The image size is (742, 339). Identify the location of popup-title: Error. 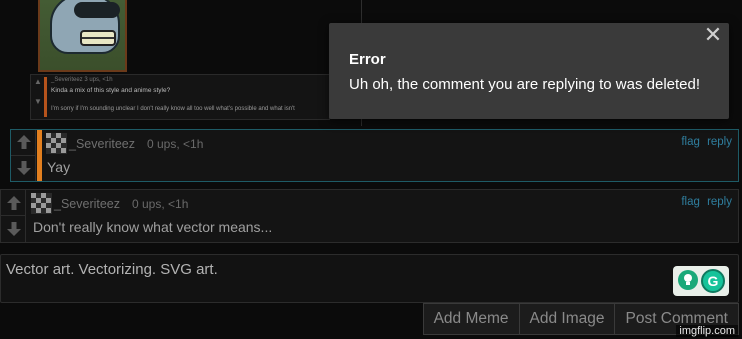
(367, 59).